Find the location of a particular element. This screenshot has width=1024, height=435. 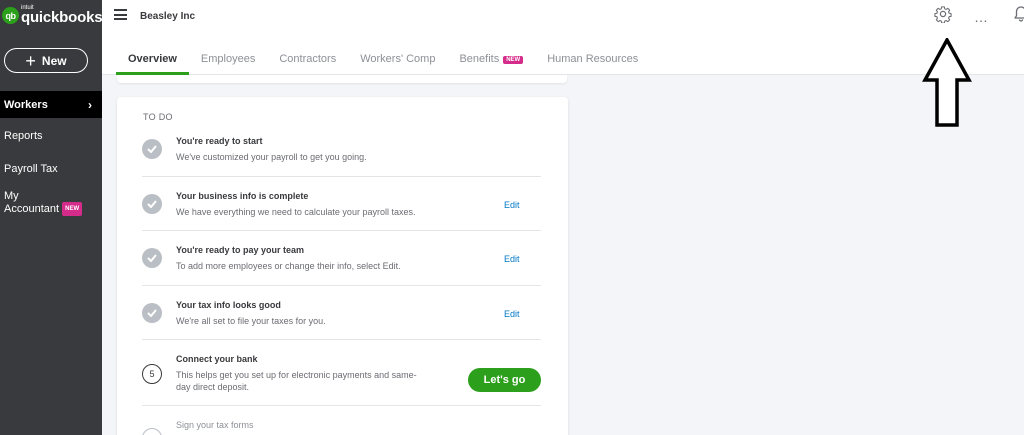

hamburger-icon is located at coordinates (120, 14).